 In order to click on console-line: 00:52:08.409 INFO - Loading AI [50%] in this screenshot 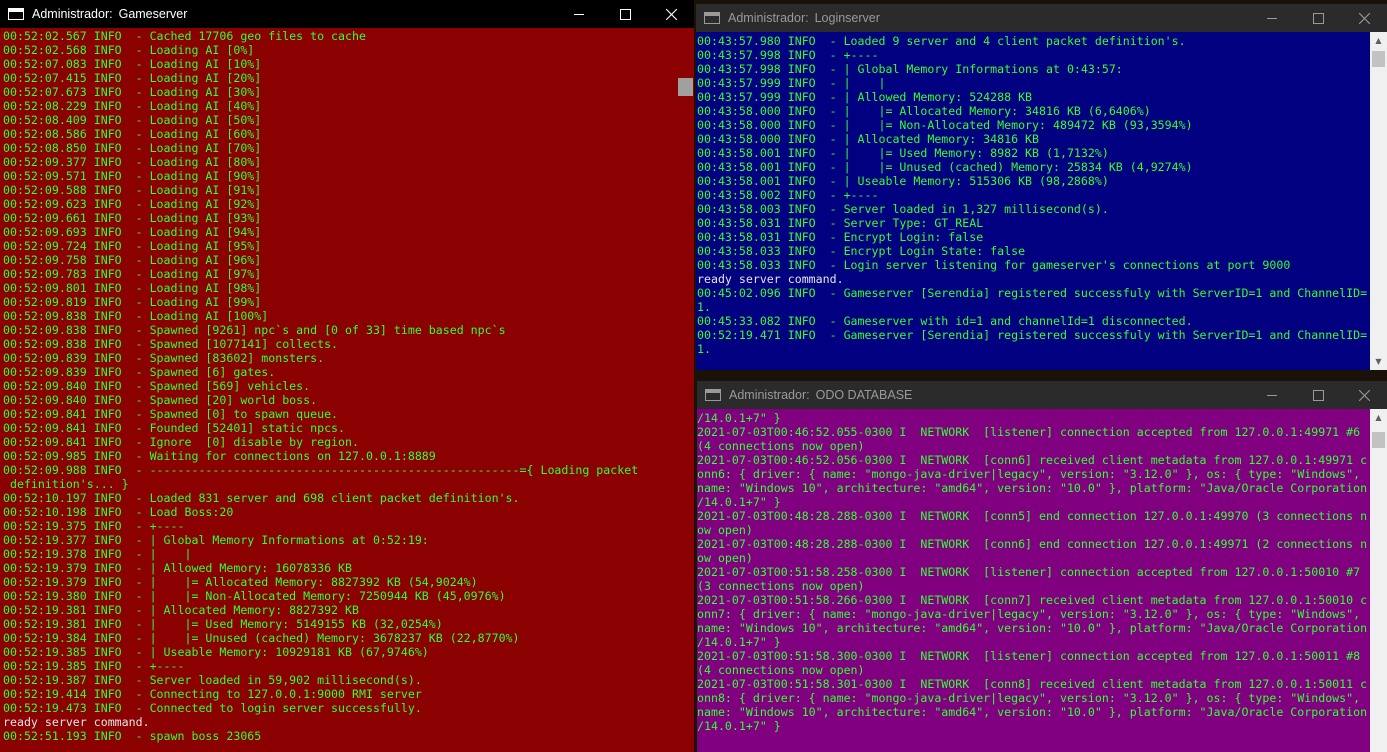, I will do `click(132, 120)`.